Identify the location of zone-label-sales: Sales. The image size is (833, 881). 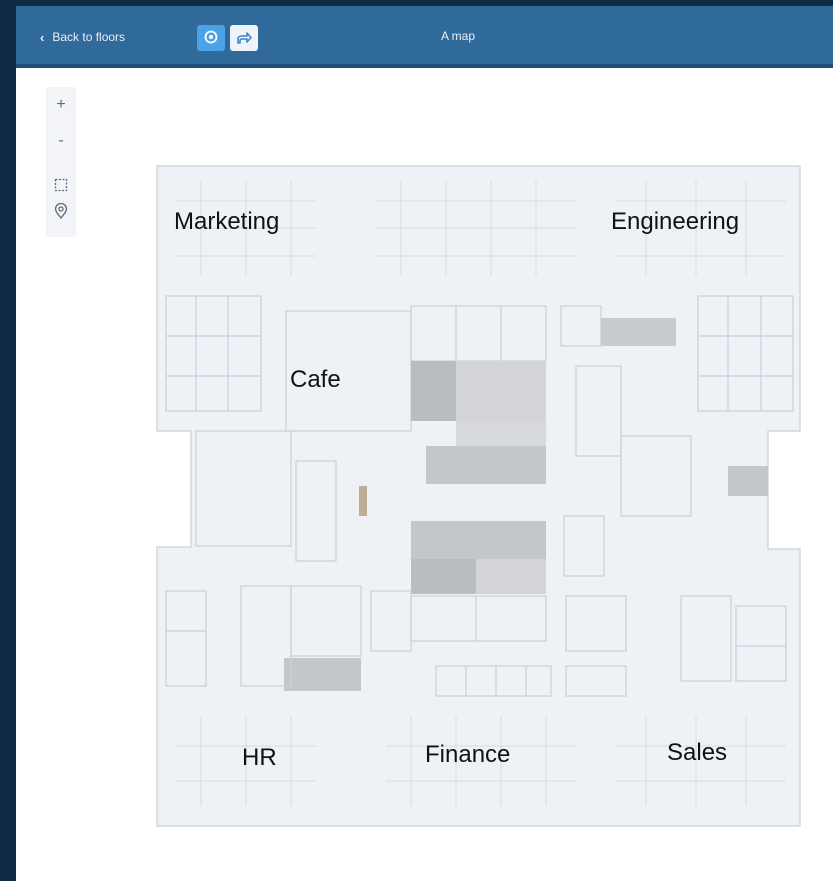
(697, 753).